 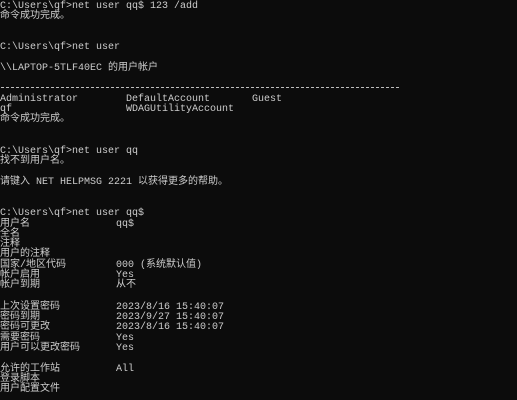 I want to click on field-value: 从不, so click(x=126, y=285).